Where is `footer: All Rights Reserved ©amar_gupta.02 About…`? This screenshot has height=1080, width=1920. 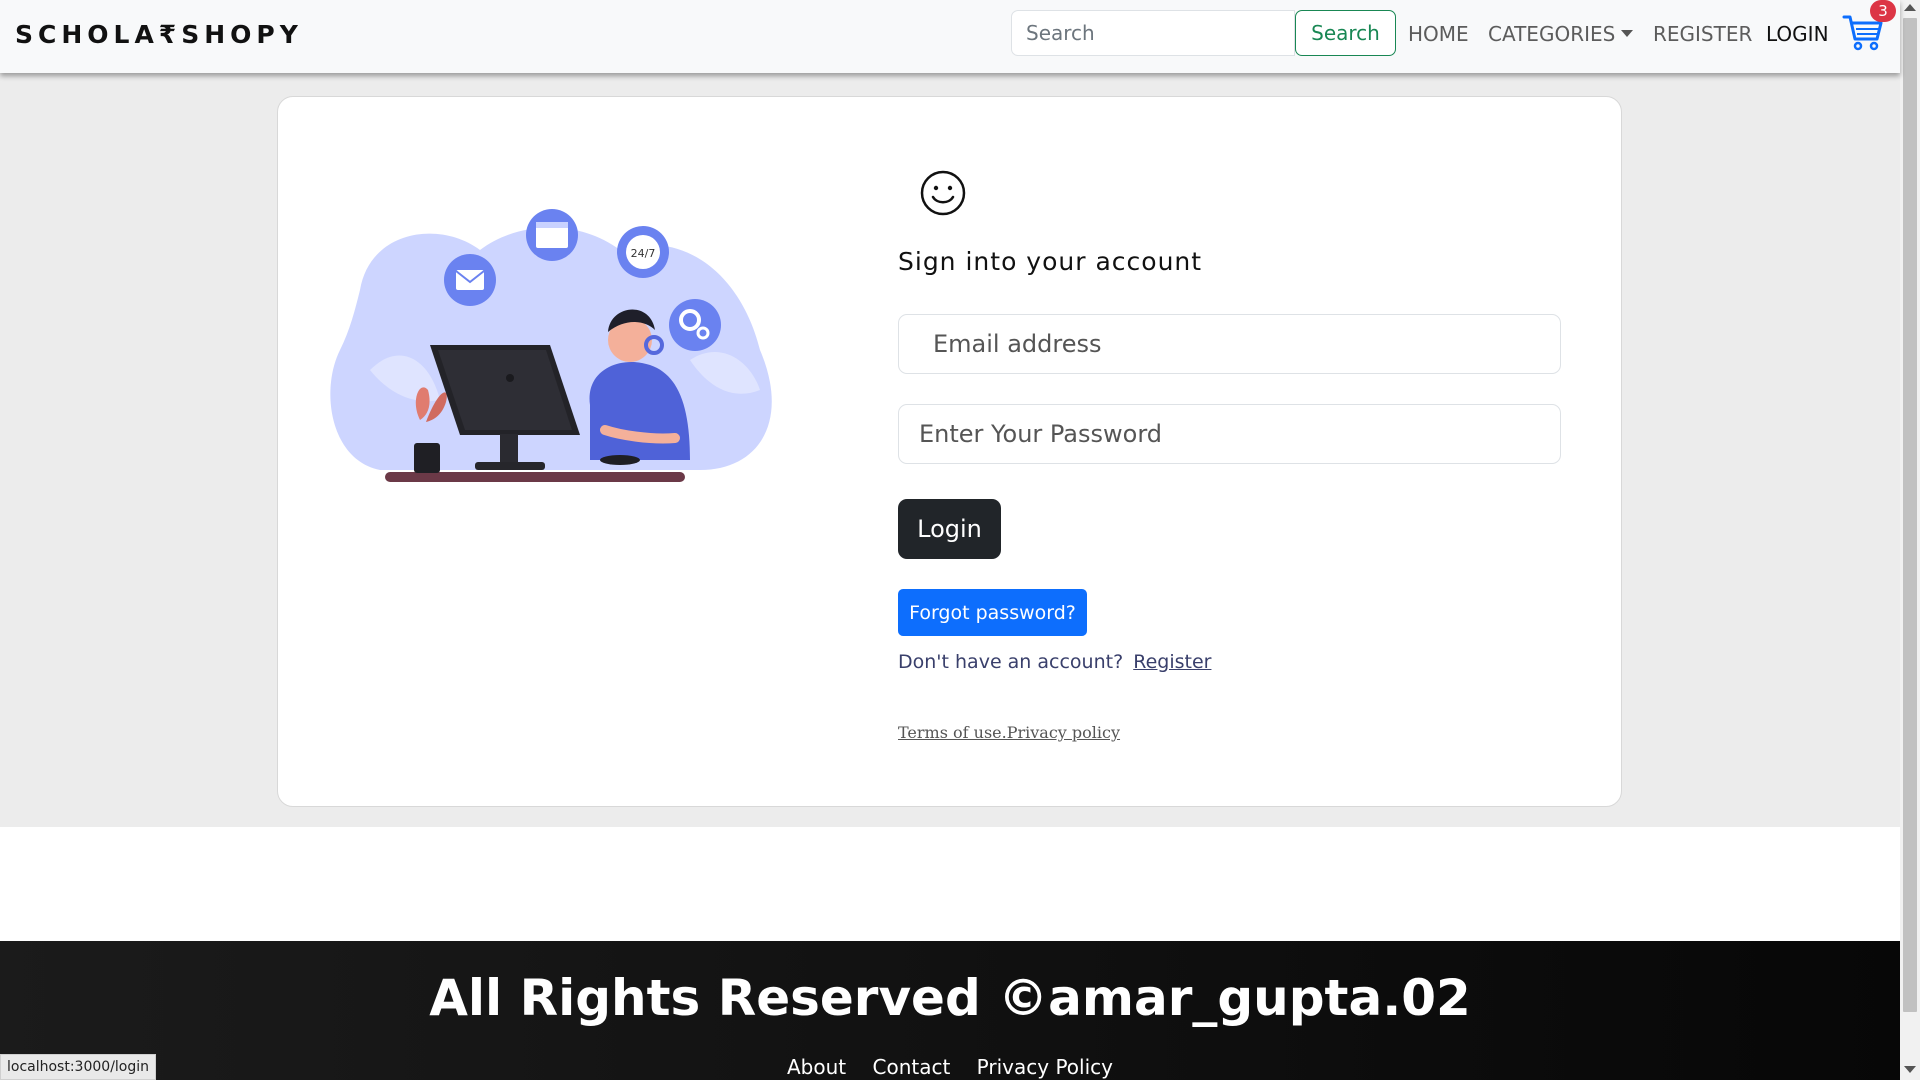
footer: All Rights Reserved ©amar_gupta.02 About… is located at coordinates (950, 1010).